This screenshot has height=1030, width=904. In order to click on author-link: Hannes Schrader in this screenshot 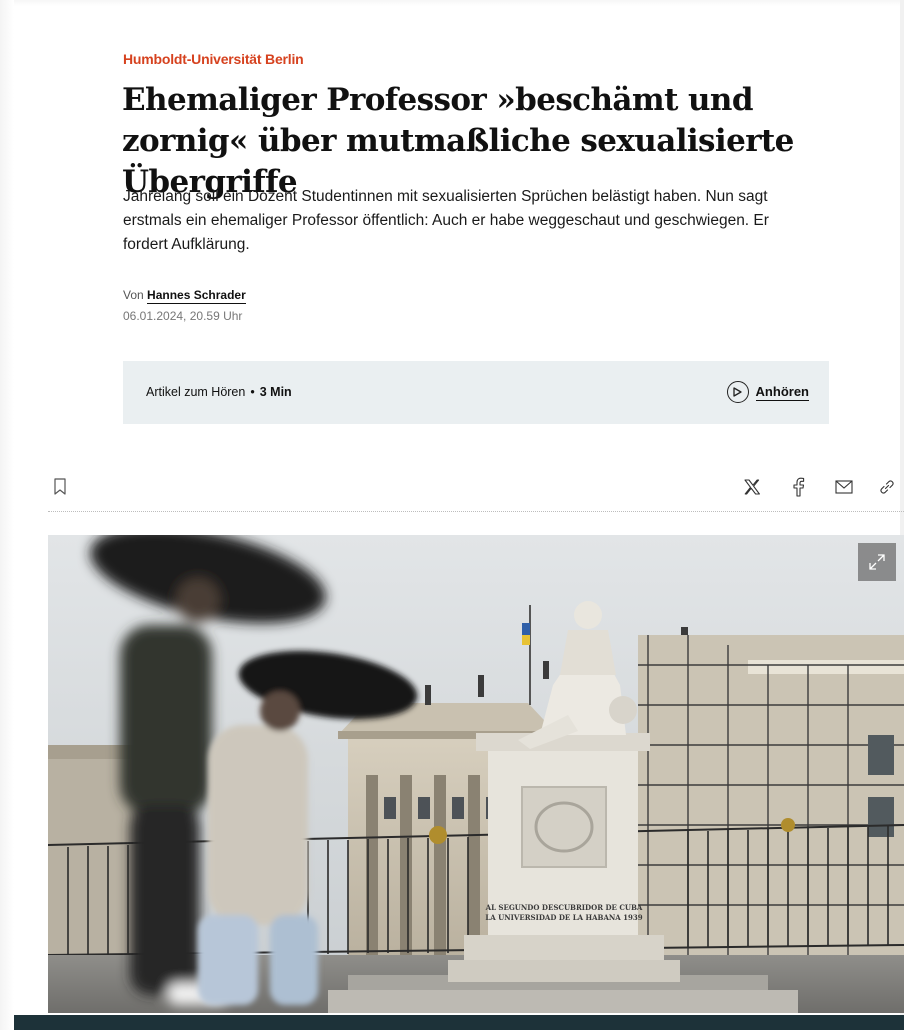, I will do `click(196, 296)`.